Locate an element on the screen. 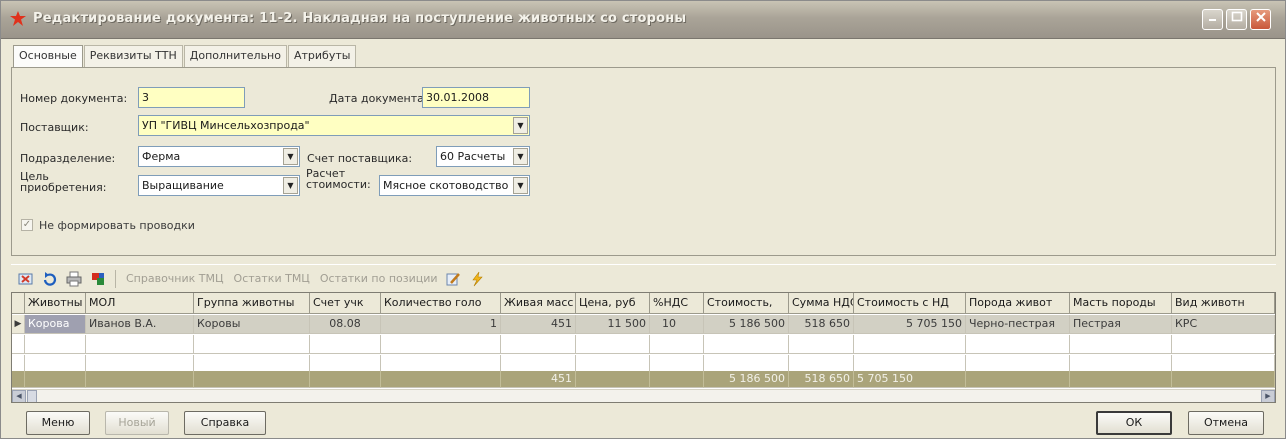 This screenshot has height=439, width=1286. refresh-button is located at coordinates (50, 279).